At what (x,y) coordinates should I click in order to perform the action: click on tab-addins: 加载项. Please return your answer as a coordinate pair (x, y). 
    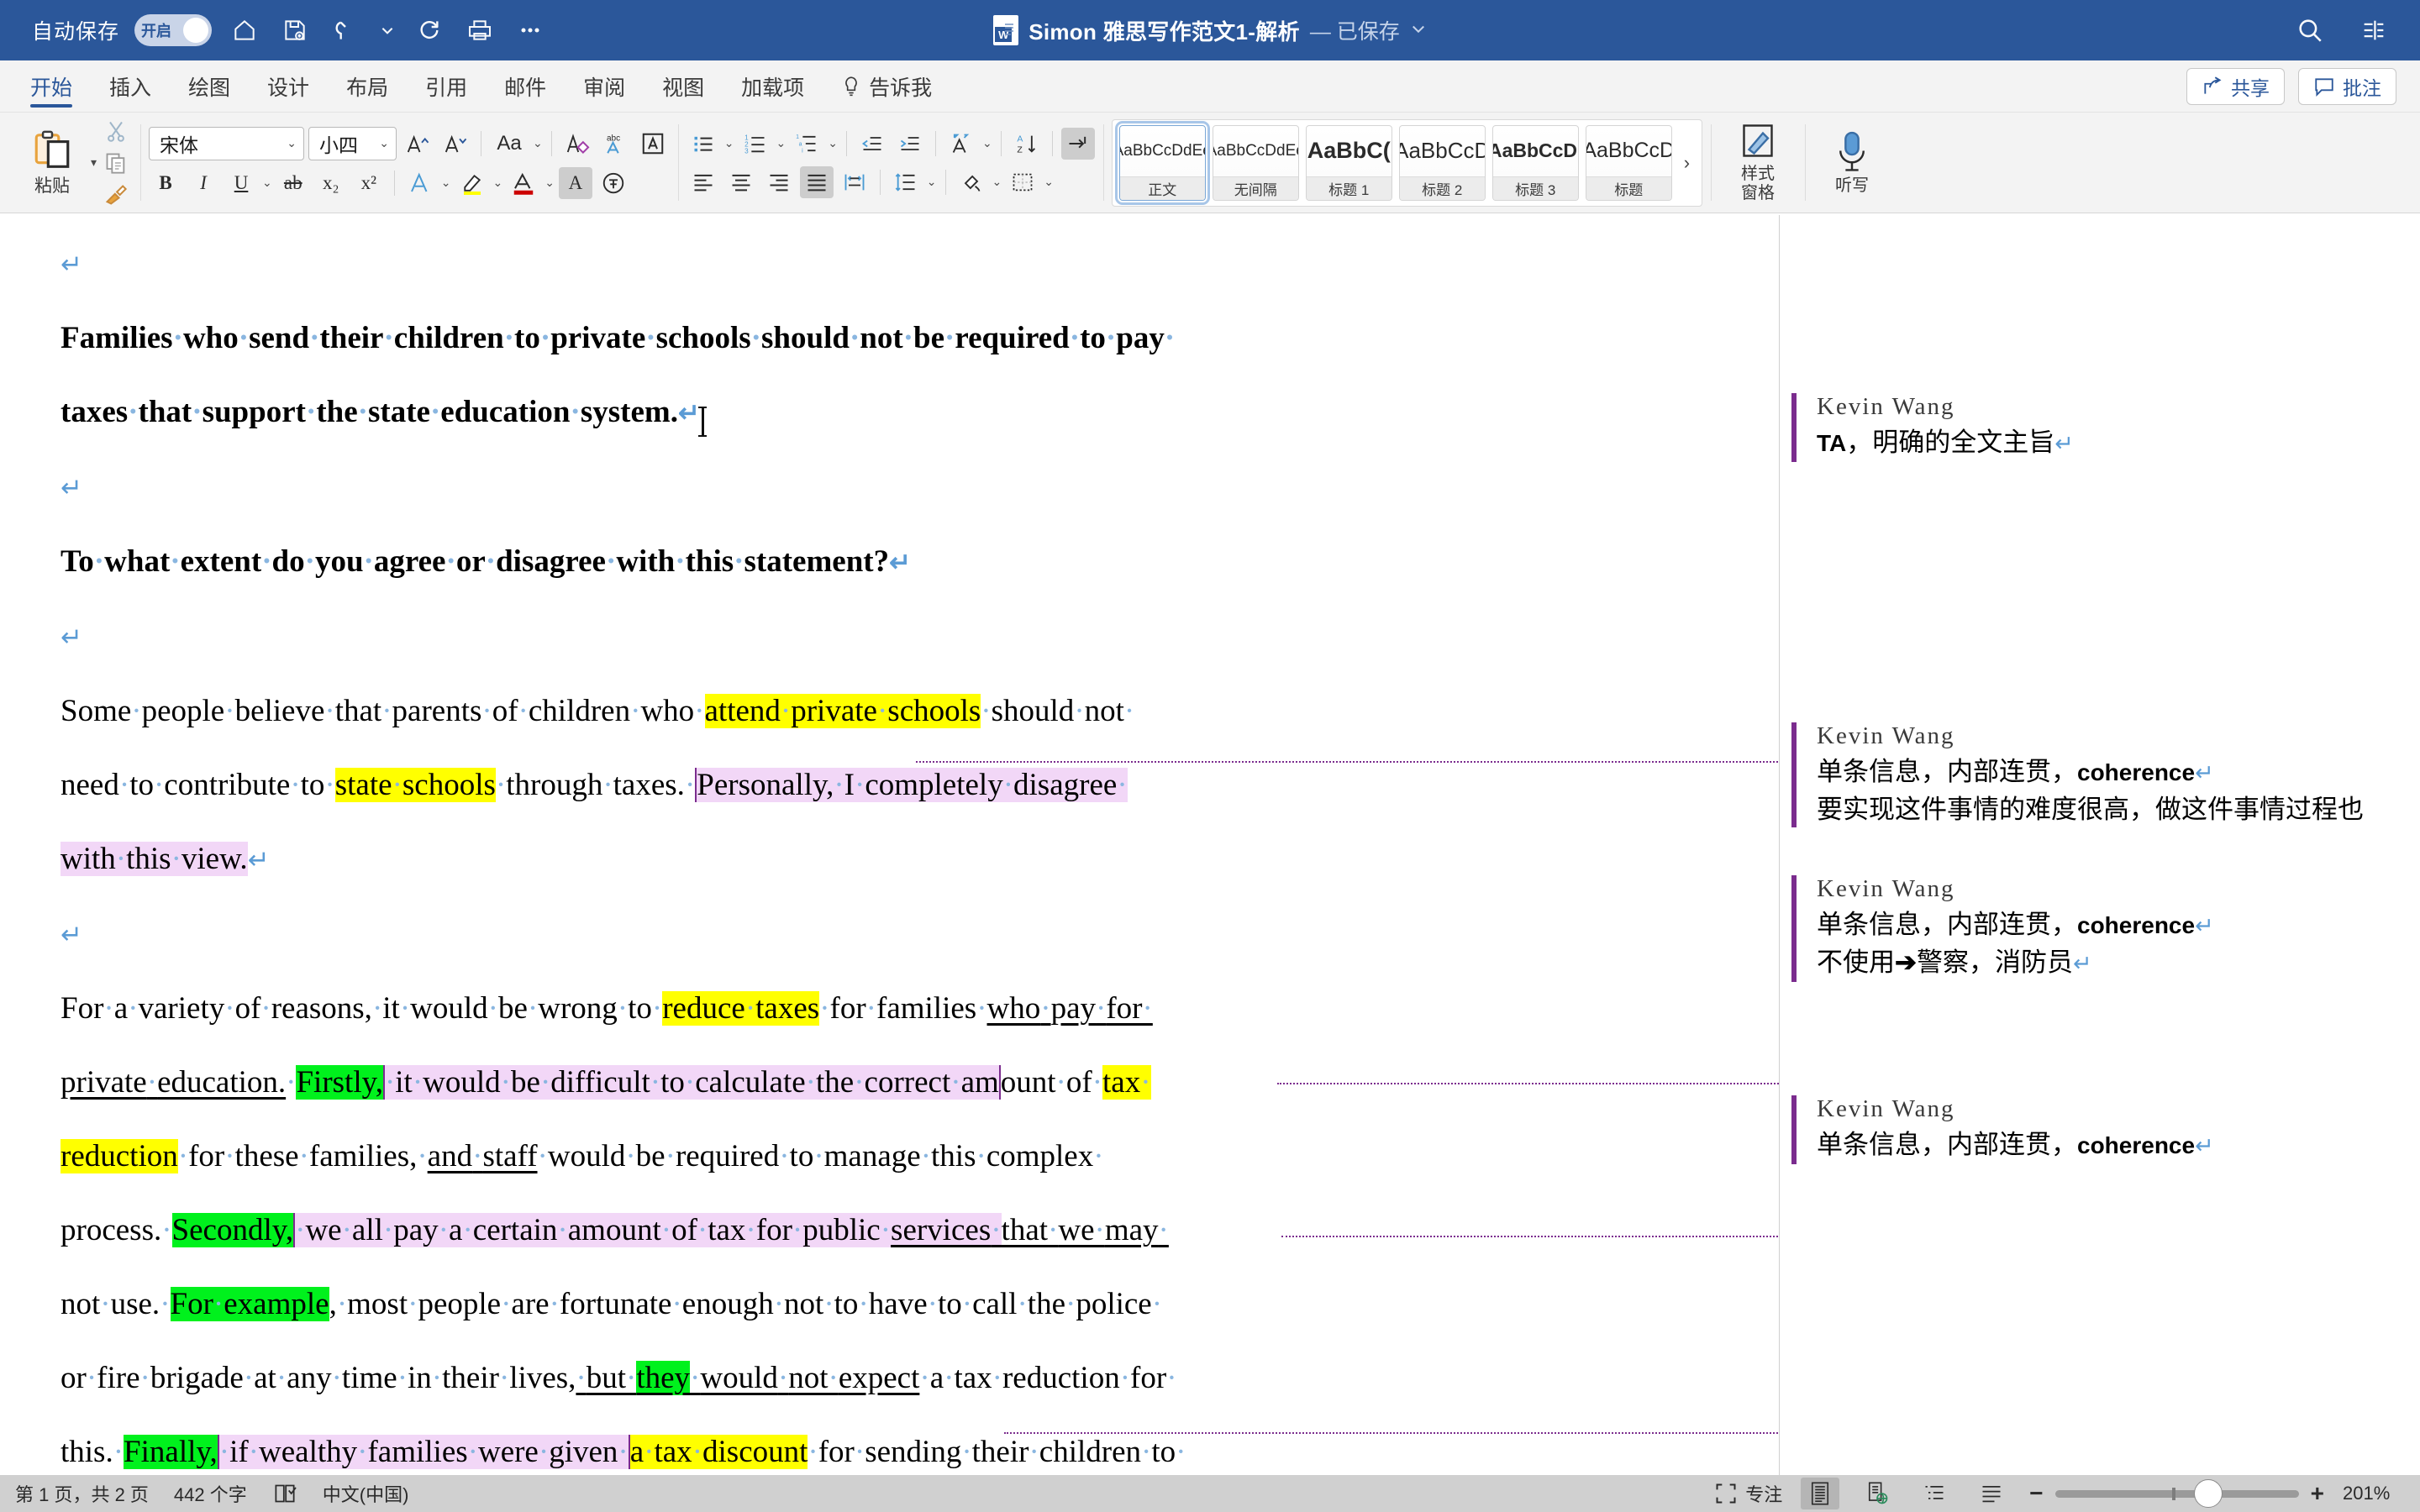
    Looking at the image, I should click on (773, 86).